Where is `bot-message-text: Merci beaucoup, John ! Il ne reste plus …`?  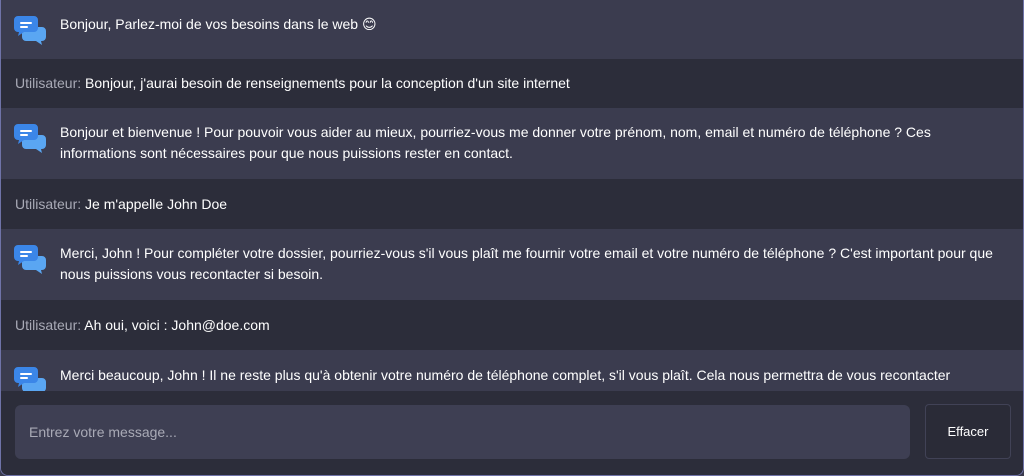 bot-message-text: Merci beaucoup, John ! Il ne reste plus … is located at coordinates (505, 375).